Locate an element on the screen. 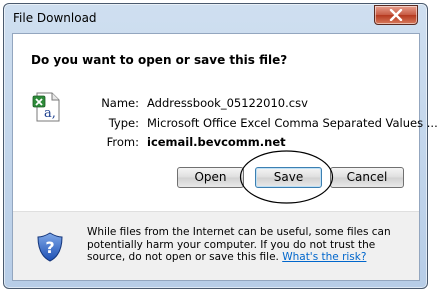 The width and height of the screenshot is (444, 305). window-title: File Download is located at coordinates (55, 18).